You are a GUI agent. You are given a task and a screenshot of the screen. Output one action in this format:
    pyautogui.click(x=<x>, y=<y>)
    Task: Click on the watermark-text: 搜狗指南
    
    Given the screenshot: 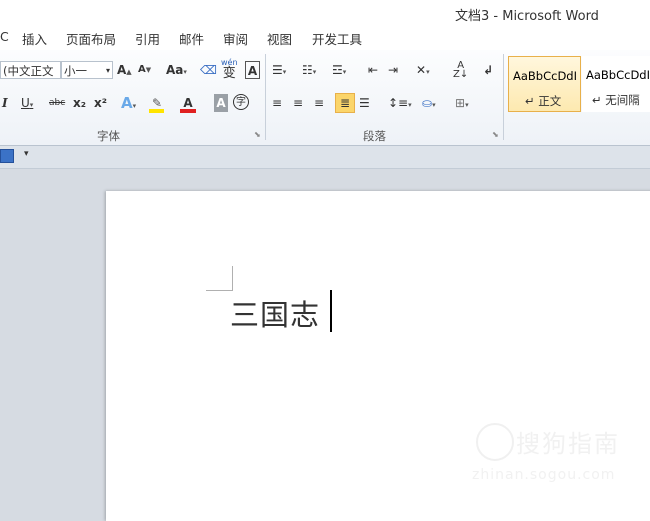 What is the action you would take?
    pyautogui.click(x=568, y=444)
    